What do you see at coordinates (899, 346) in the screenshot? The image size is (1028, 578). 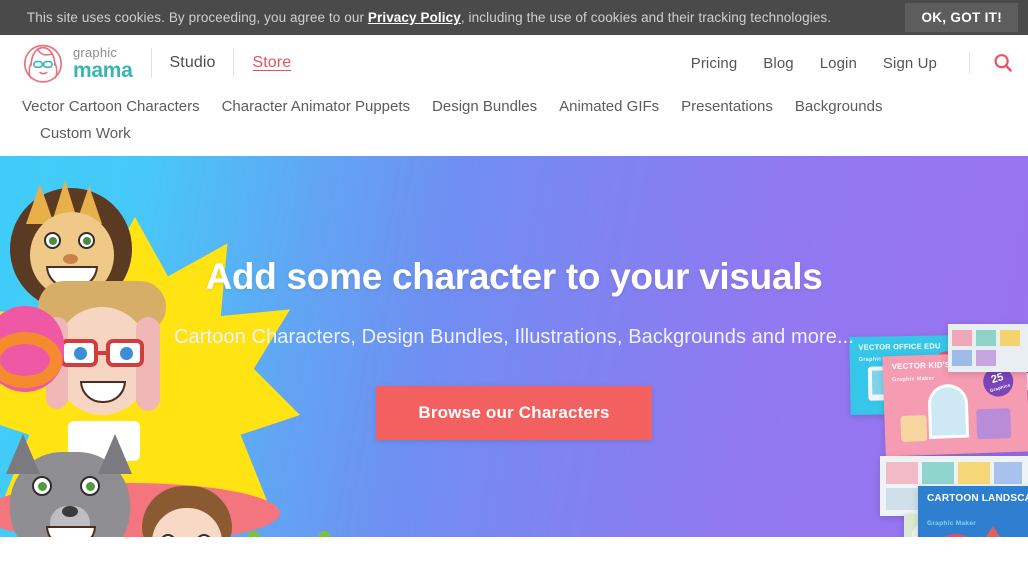 I see `card-title: Vector Office Edu` at bounding box center [899, 346].